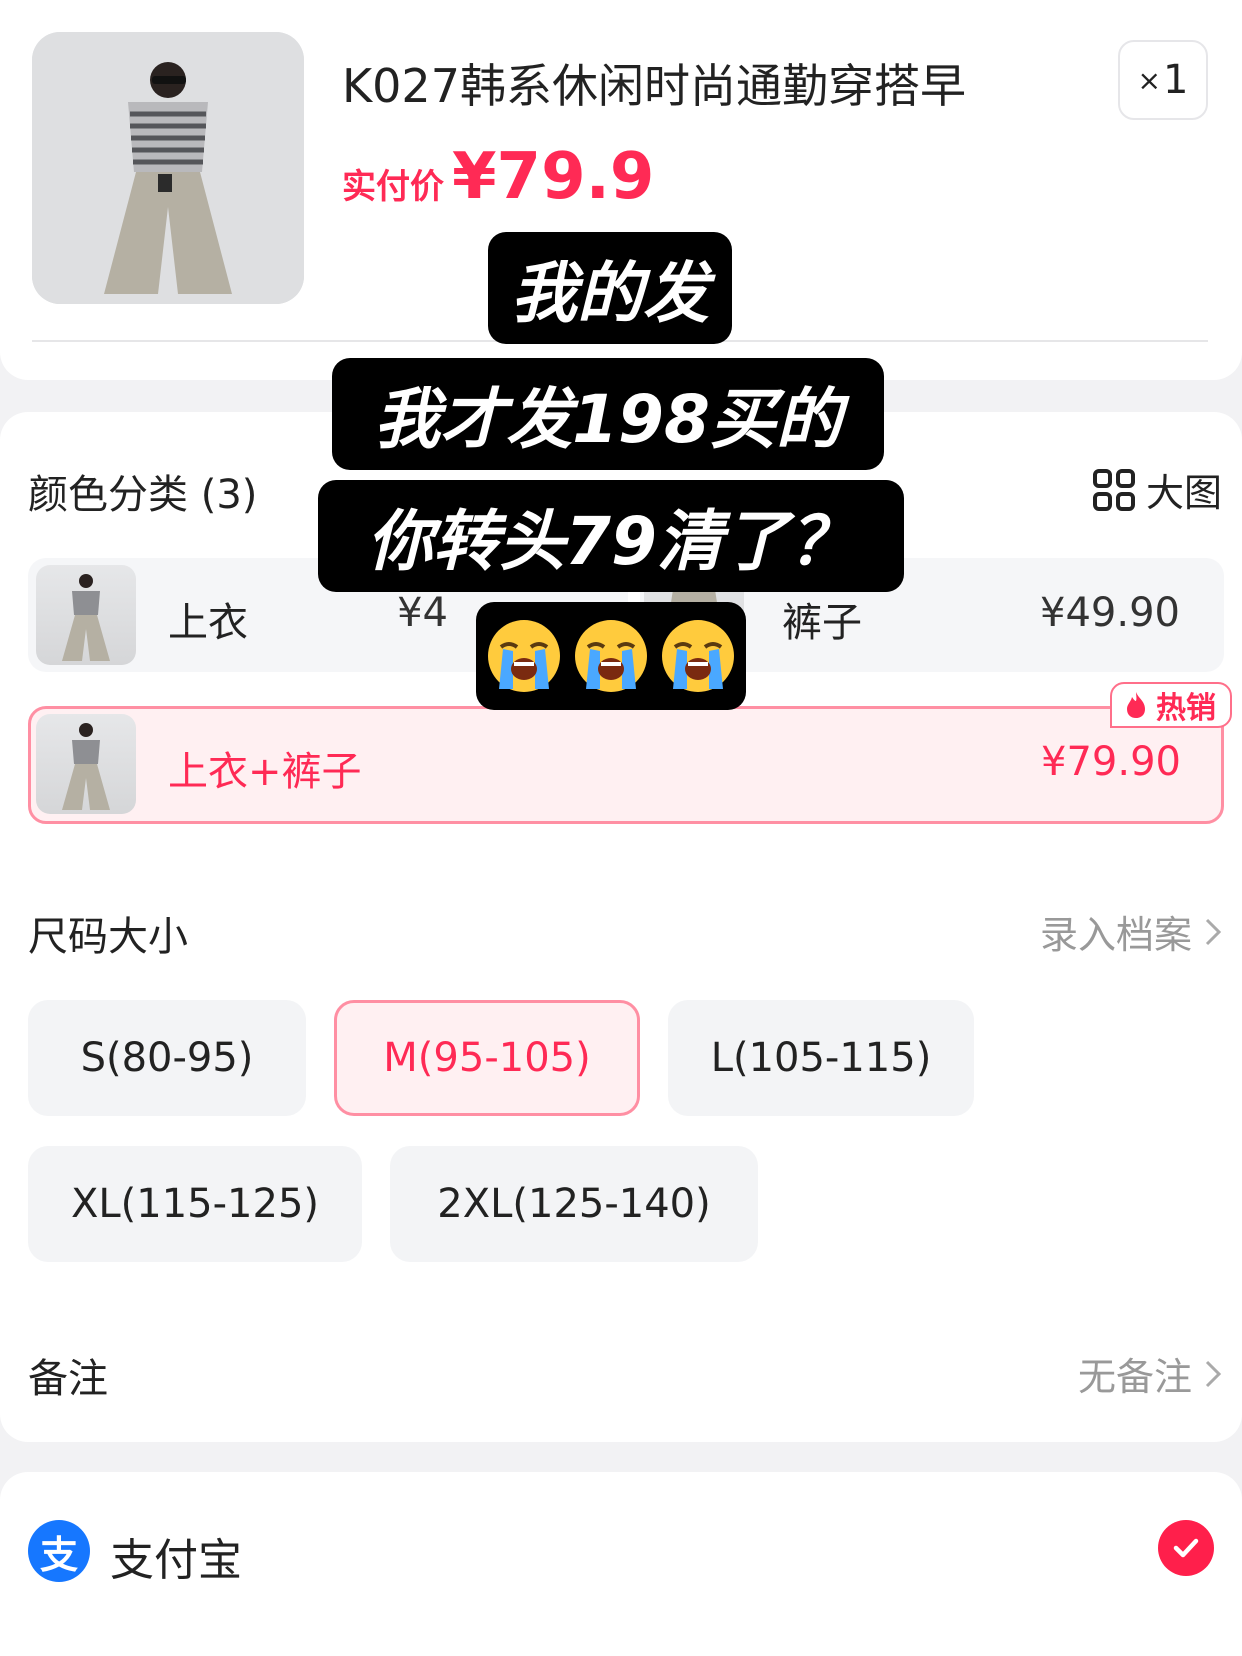 This screenshot has width=1242, height=1656. I want to click on hot-badge-label: 热销, so click(1186, 708).